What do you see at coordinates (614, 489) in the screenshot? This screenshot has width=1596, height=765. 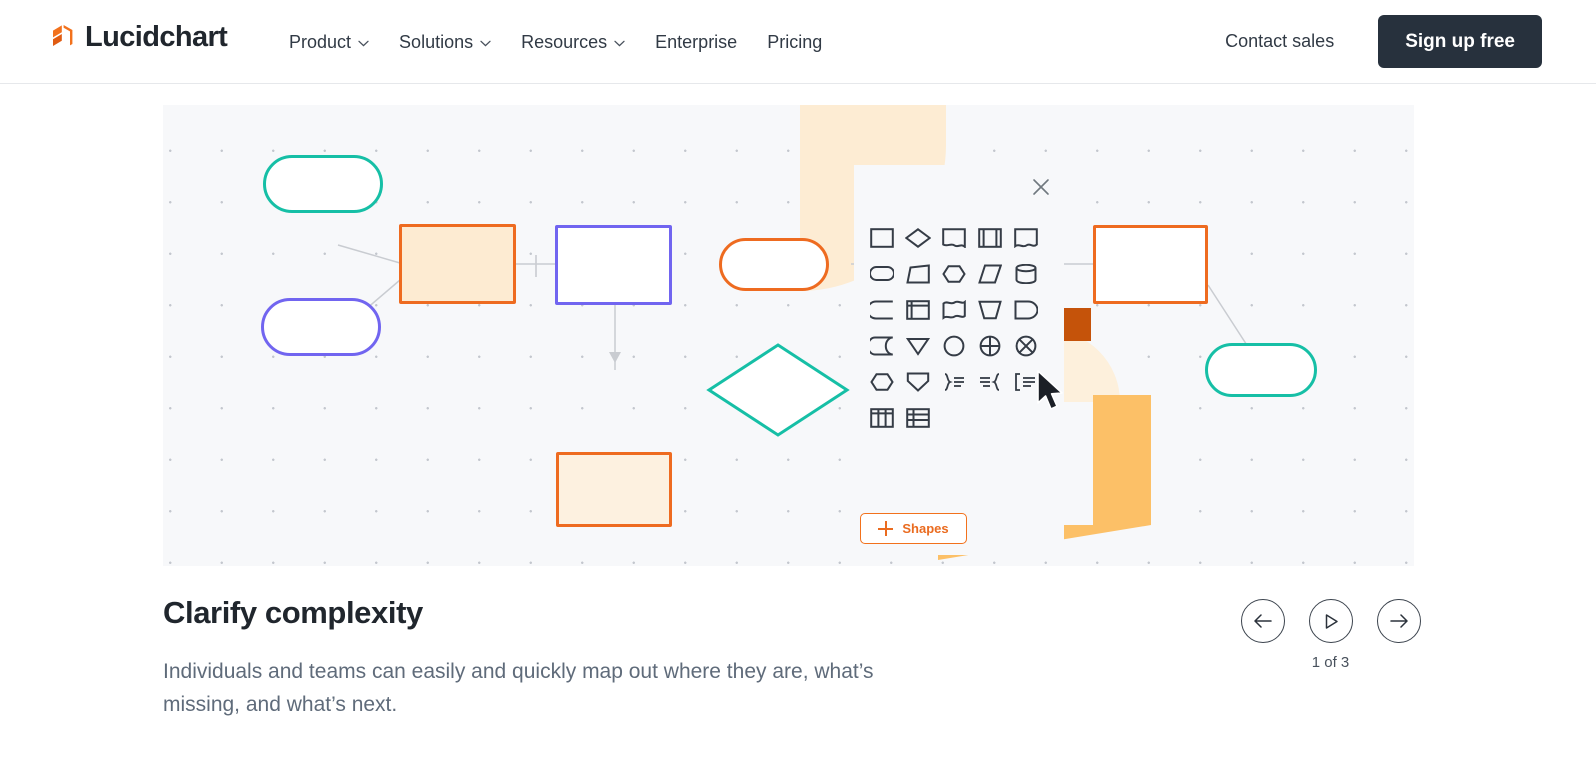 I see `diagram-node-process-orange-light` at bounding box center [614, 489].